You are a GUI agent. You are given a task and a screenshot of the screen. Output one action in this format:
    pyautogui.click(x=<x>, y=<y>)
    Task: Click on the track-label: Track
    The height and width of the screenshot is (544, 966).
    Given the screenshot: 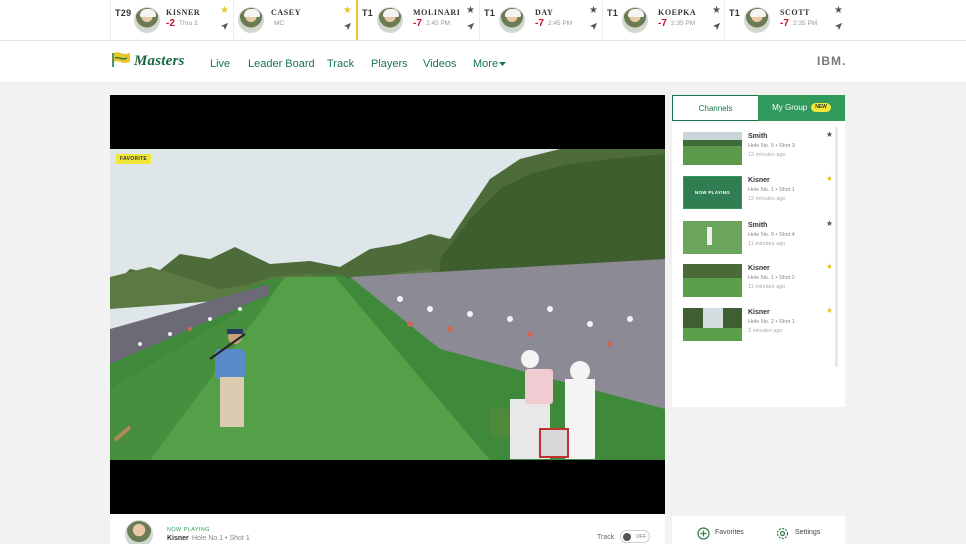 What is the action you would take?
    pyautogui.click(x=606, y=537)
    